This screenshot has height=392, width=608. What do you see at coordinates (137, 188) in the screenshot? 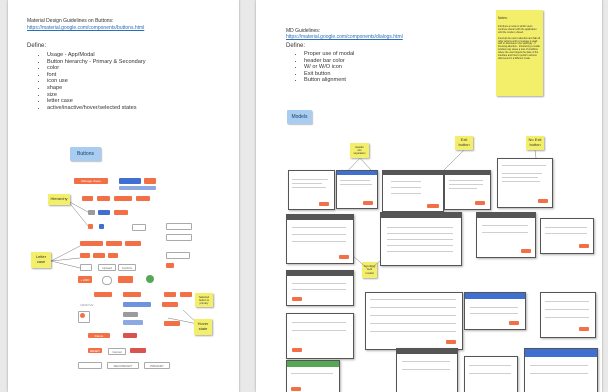
I see `dropdown-button` at bounding box center [137, 188].